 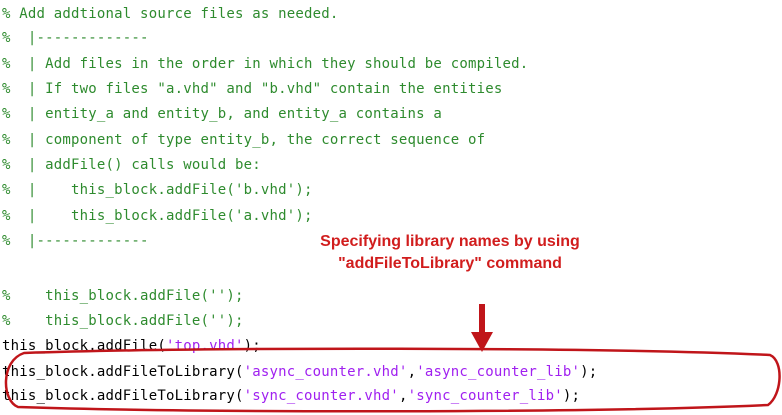 I want to click on comment-line: % | this_block.addFile('b.vhd');, so click(x=157, y=190).